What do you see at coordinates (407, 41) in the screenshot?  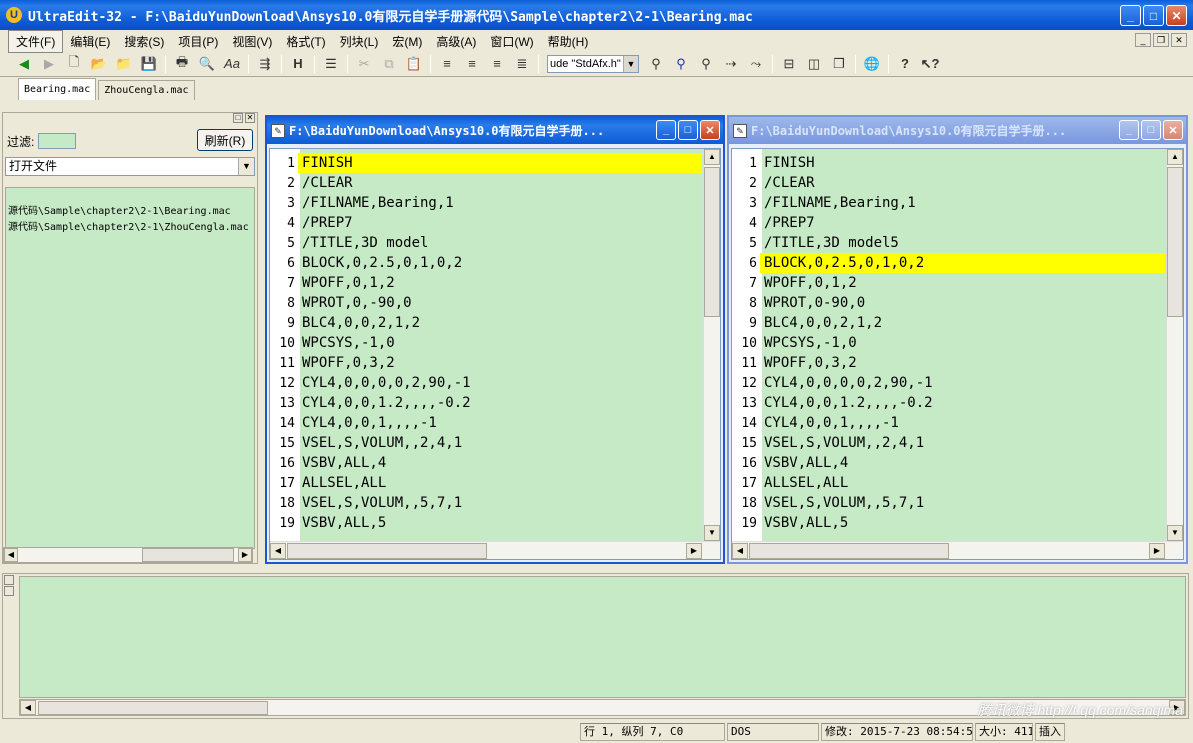 I see `menu-macro: 宏(M)` at bounding box center [407, 41].